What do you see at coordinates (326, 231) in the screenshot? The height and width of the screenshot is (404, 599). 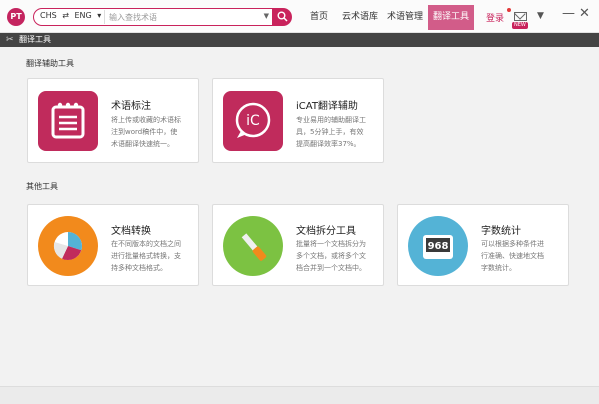 I see `card-title: 文档拆分工具` at bounding box center [326, 231].